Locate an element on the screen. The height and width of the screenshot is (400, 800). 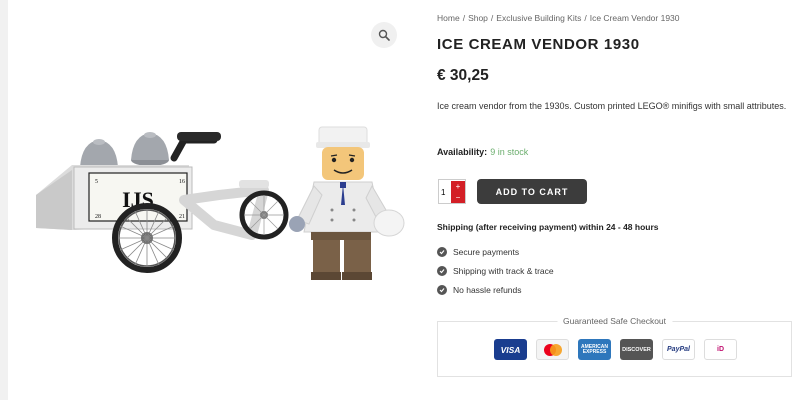
minus-icon: − is located at coordinates (458, 197).